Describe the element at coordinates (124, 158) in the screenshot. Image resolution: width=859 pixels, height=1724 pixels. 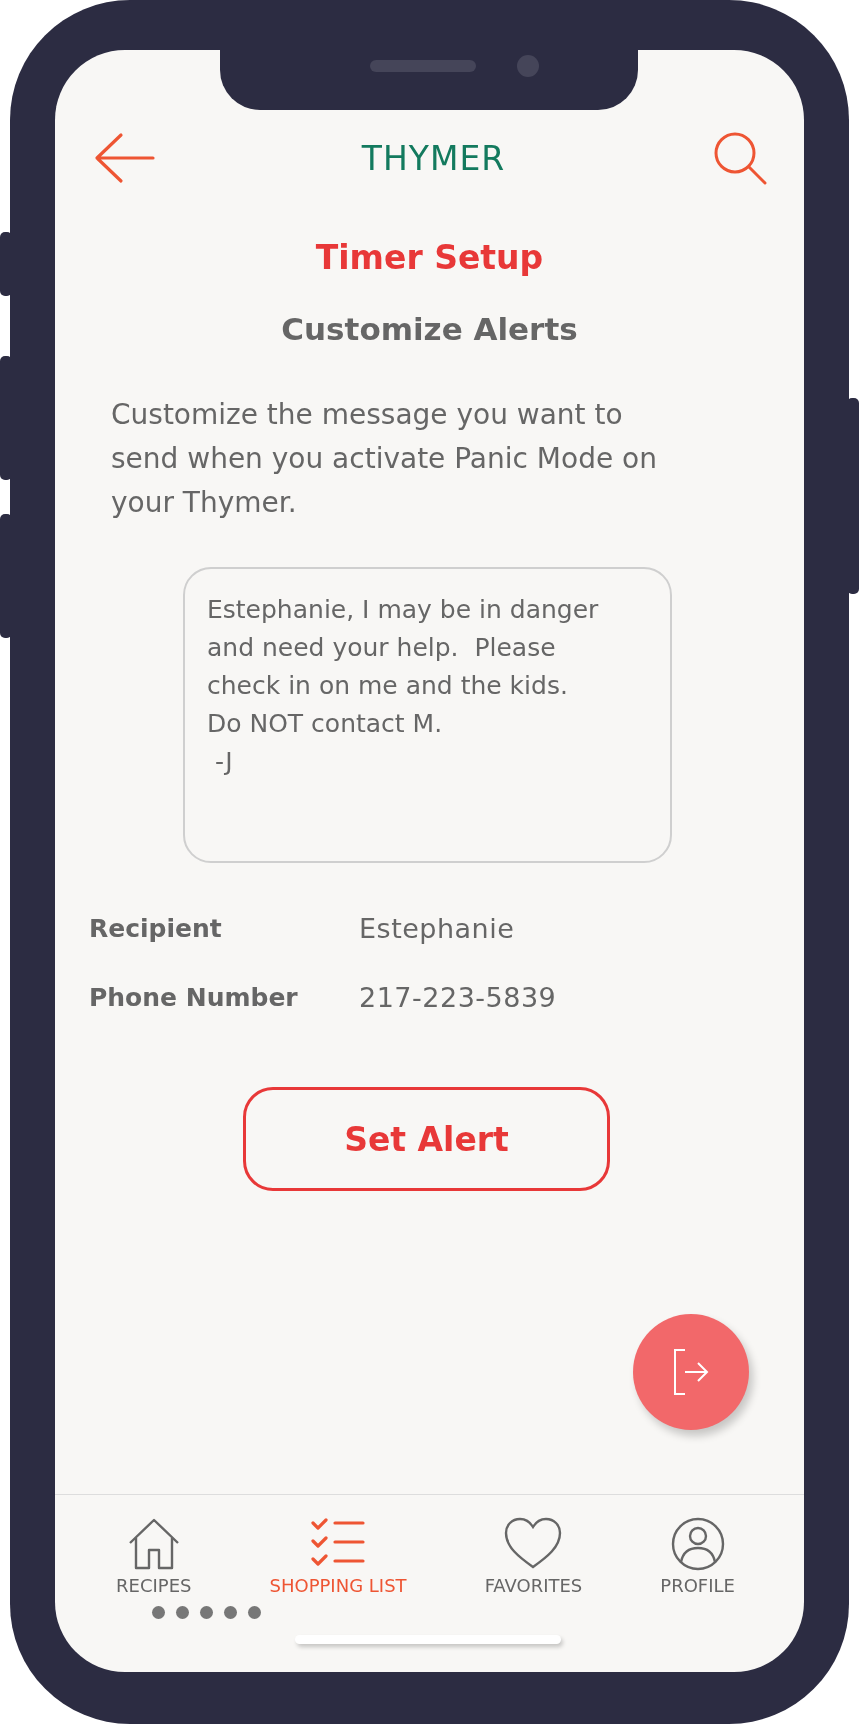
I see `back-button` at that location.